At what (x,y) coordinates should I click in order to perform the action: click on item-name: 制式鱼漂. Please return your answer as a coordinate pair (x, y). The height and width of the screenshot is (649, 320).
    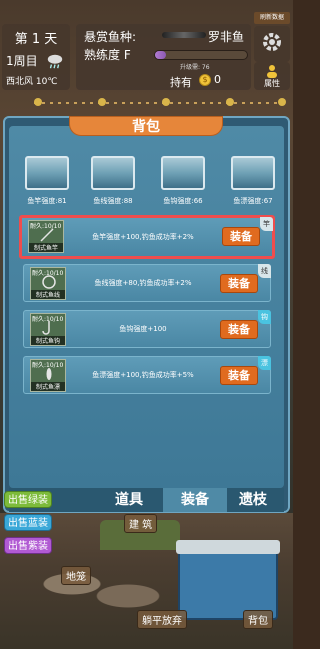
    Looking at the image, I should click on (48, 386).